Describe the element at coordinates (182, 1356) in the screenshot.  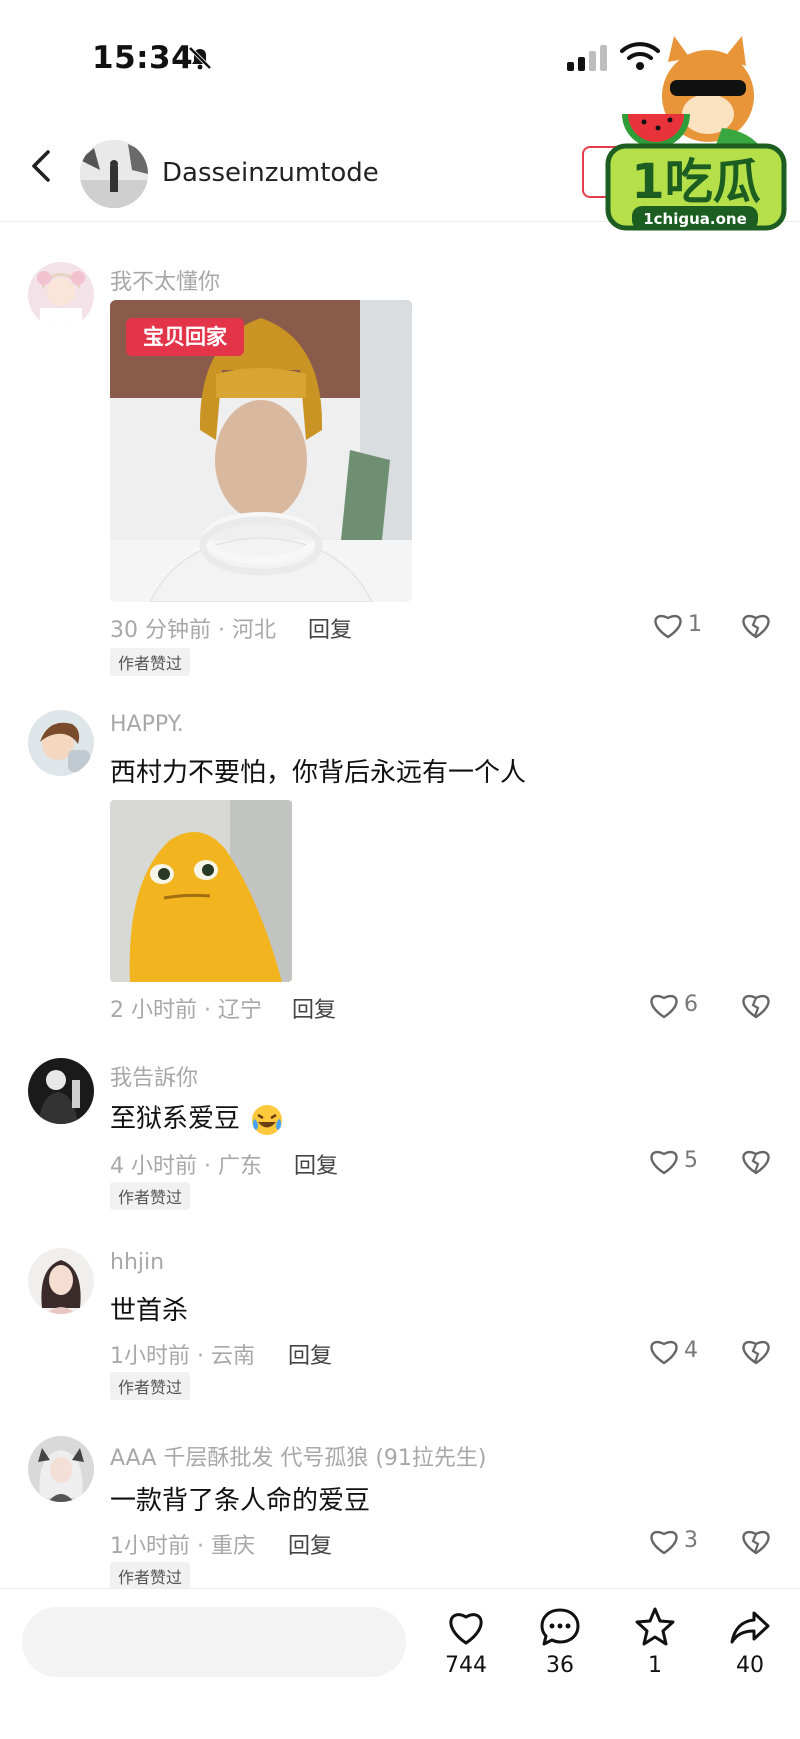
I see `comment-meta: 1小时前 · 云南` at that location.